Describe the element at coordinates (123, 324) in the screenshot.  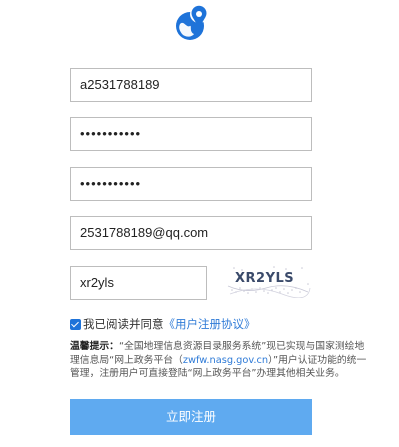
I see `agreement-text: 我已阅读并同意` at that location.